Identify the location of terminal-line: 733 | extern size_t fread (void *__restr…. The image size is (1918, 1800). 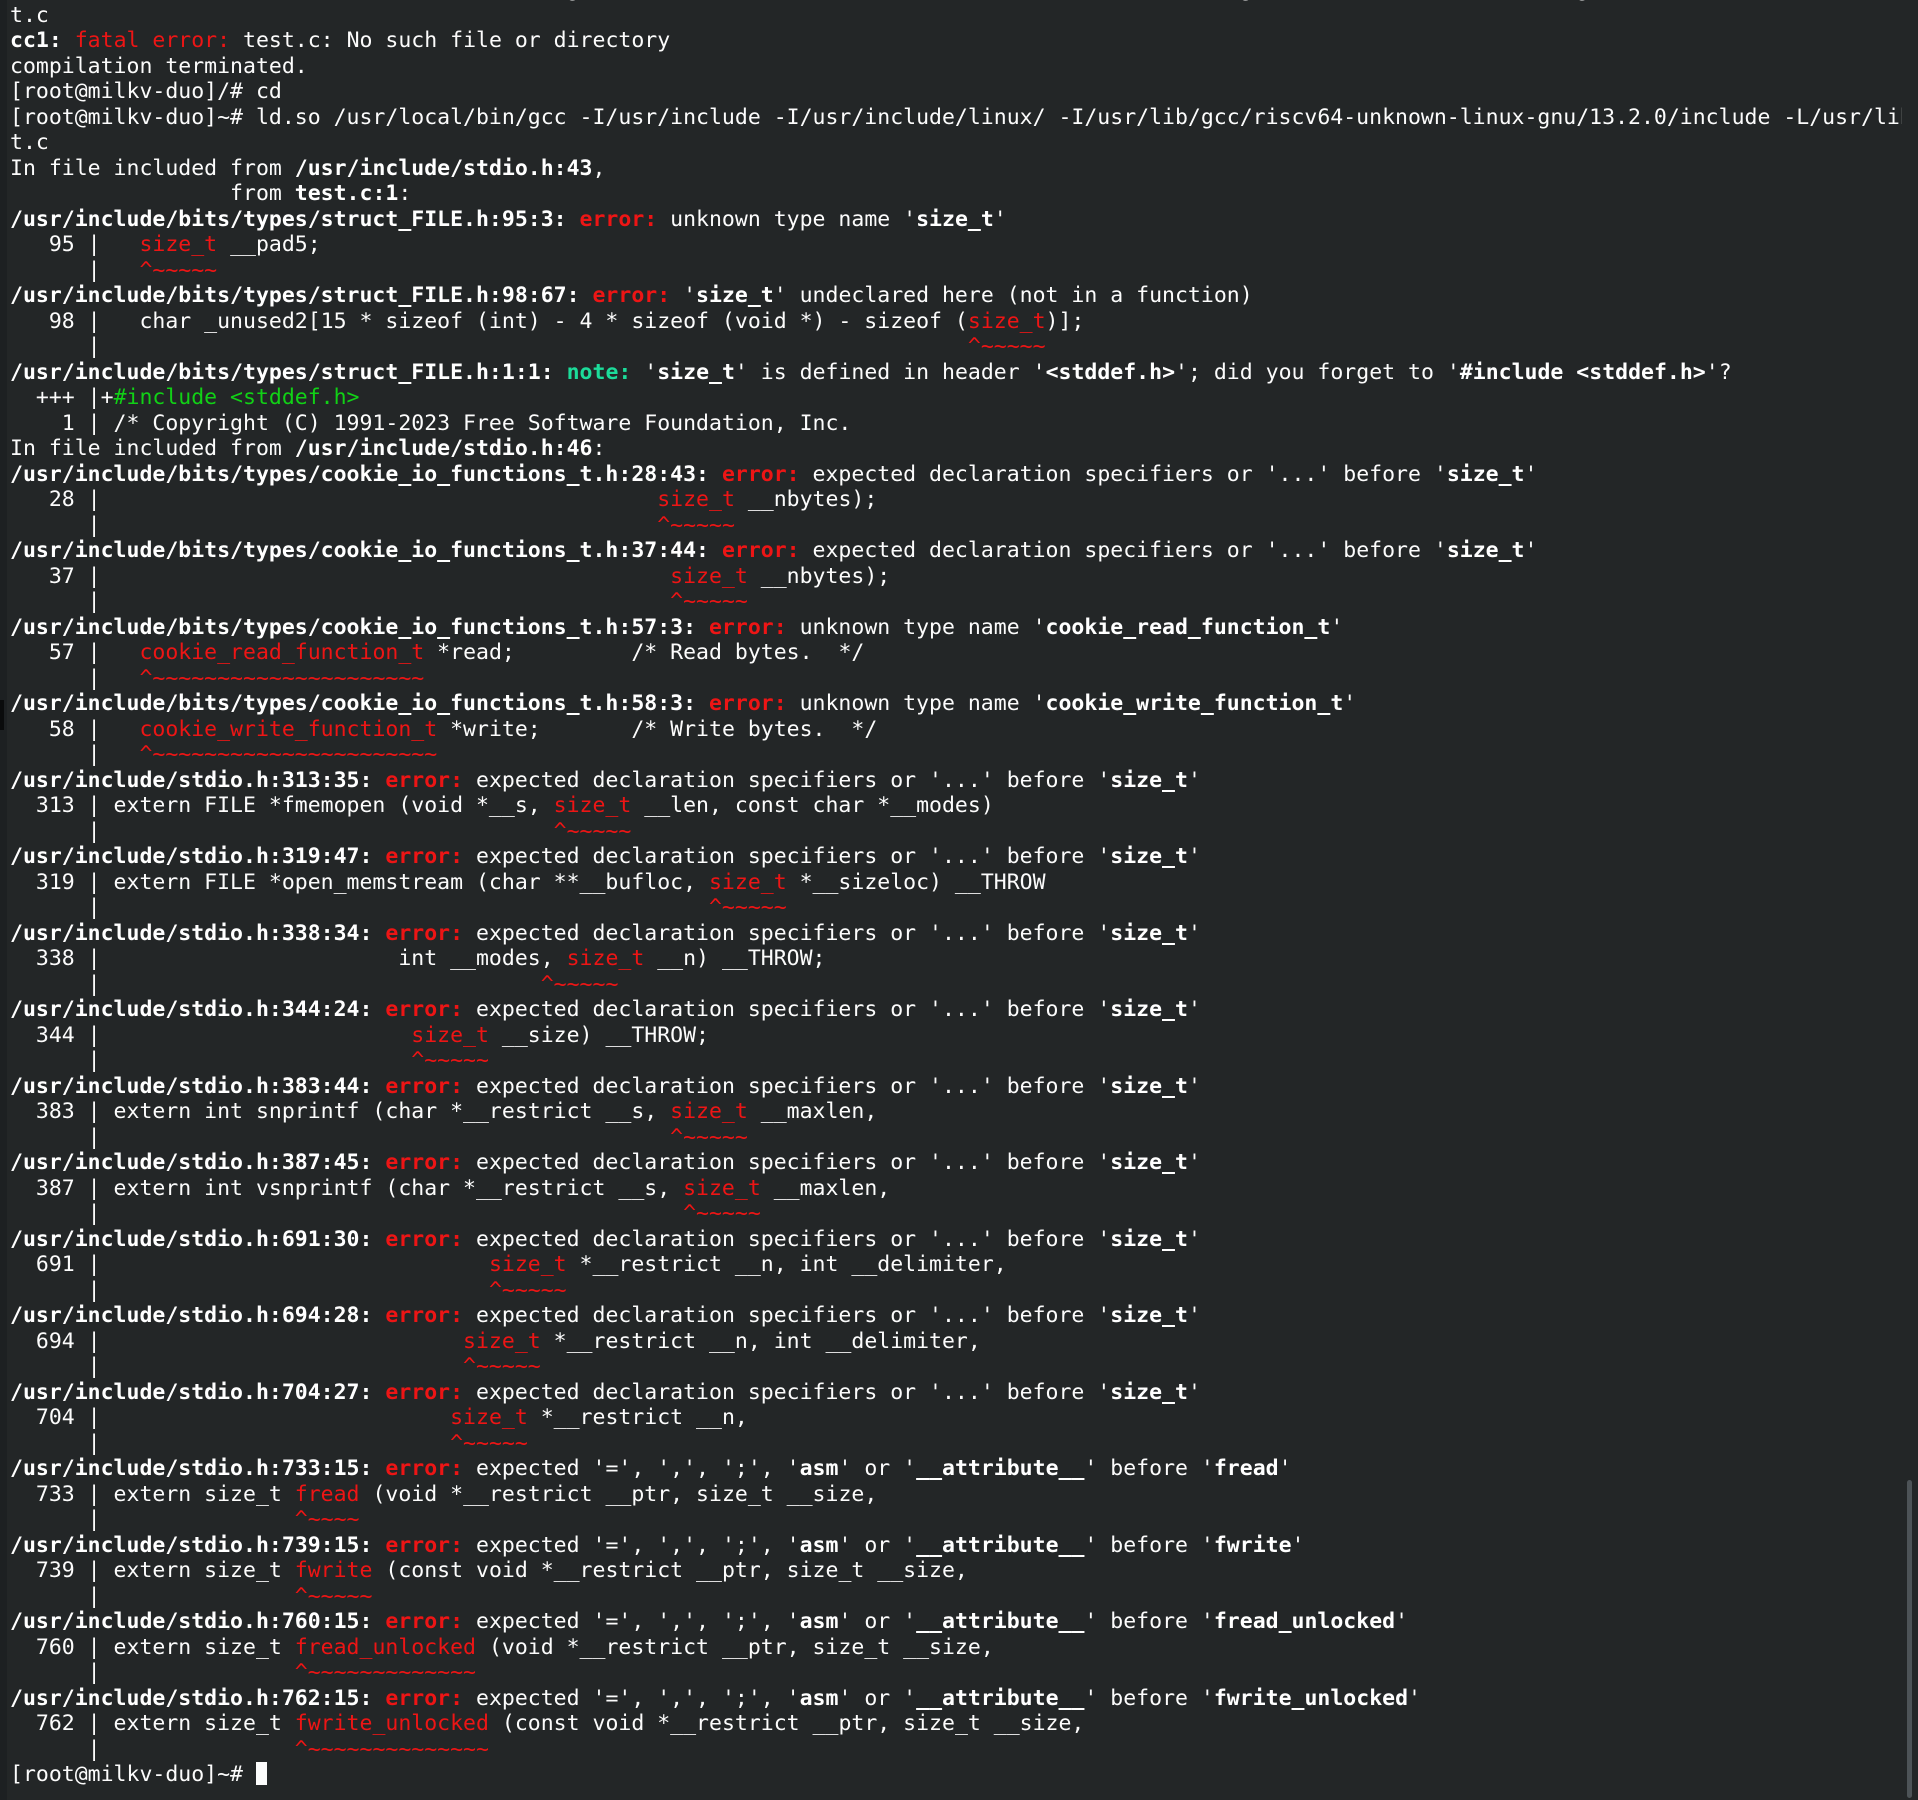
(964, 1495).